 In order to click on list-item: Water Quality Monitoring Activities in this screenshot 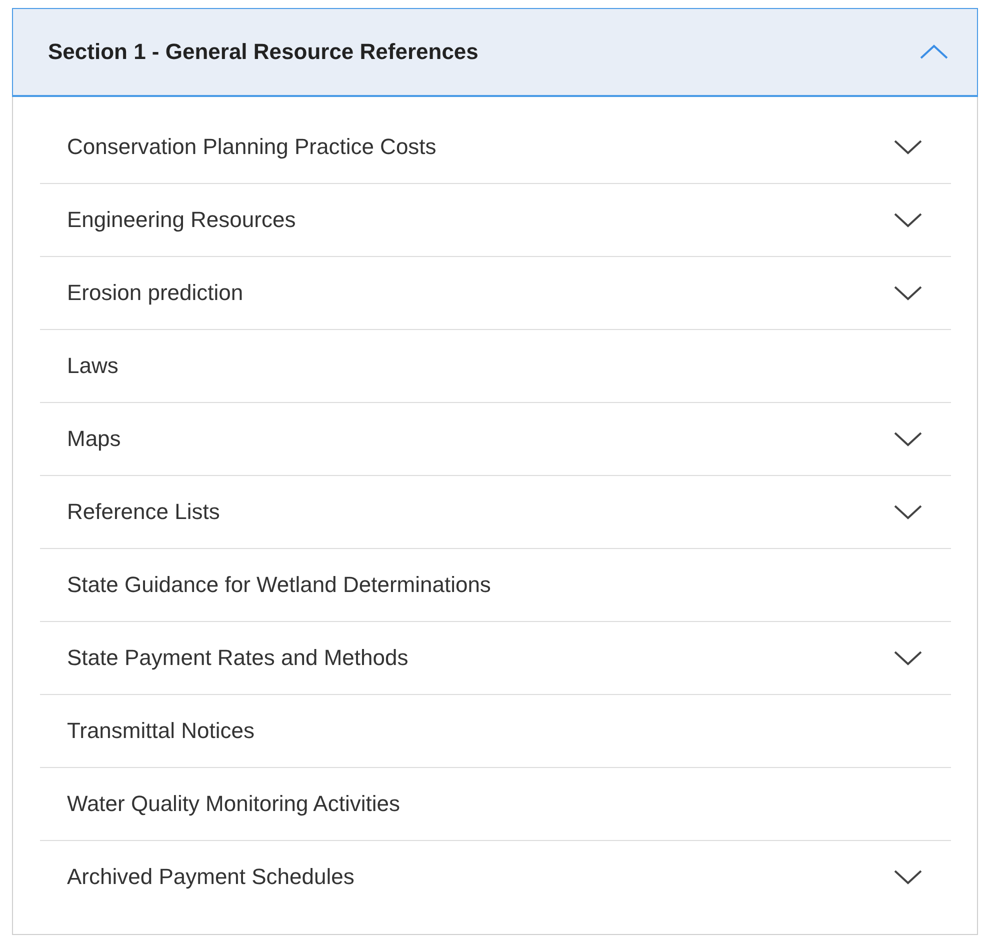, I will do `click(495, 804)`.